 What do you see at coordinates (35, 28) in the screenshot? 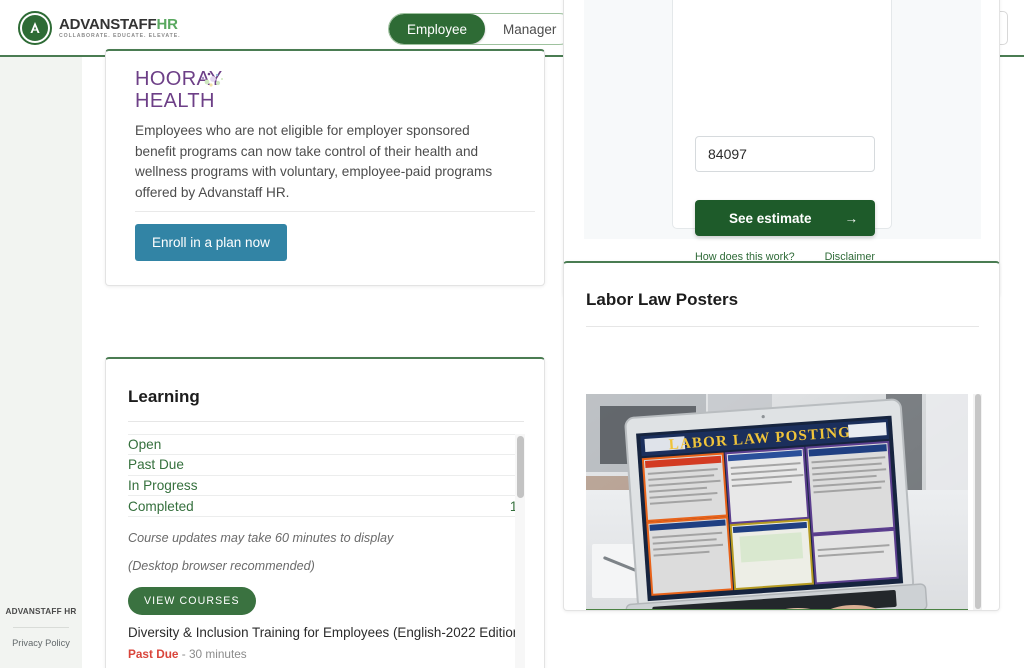
I see `advanstaff-logo-icon` at bounding box center [35, 28].